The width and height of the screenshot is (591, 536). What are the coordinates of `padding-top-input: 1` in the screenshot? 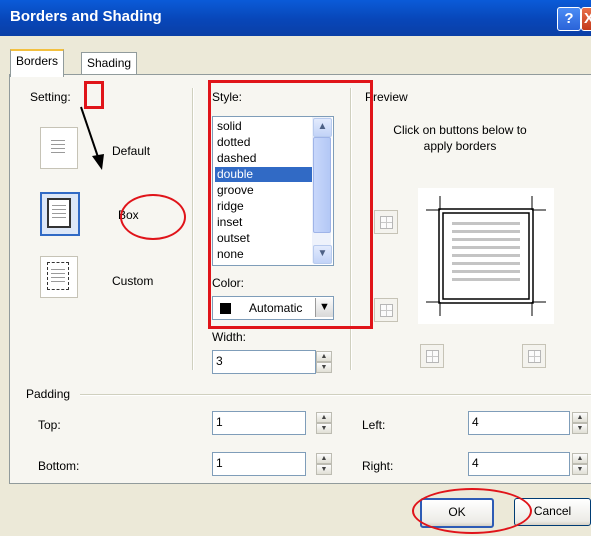 It's located at (259, 423).